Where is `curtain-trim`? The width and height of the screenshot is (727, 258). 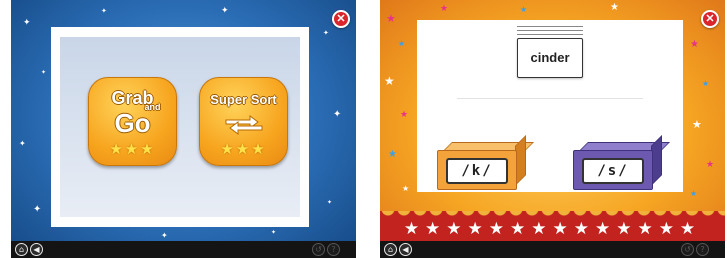 curtain-trim is located at coordinates (552, 214).